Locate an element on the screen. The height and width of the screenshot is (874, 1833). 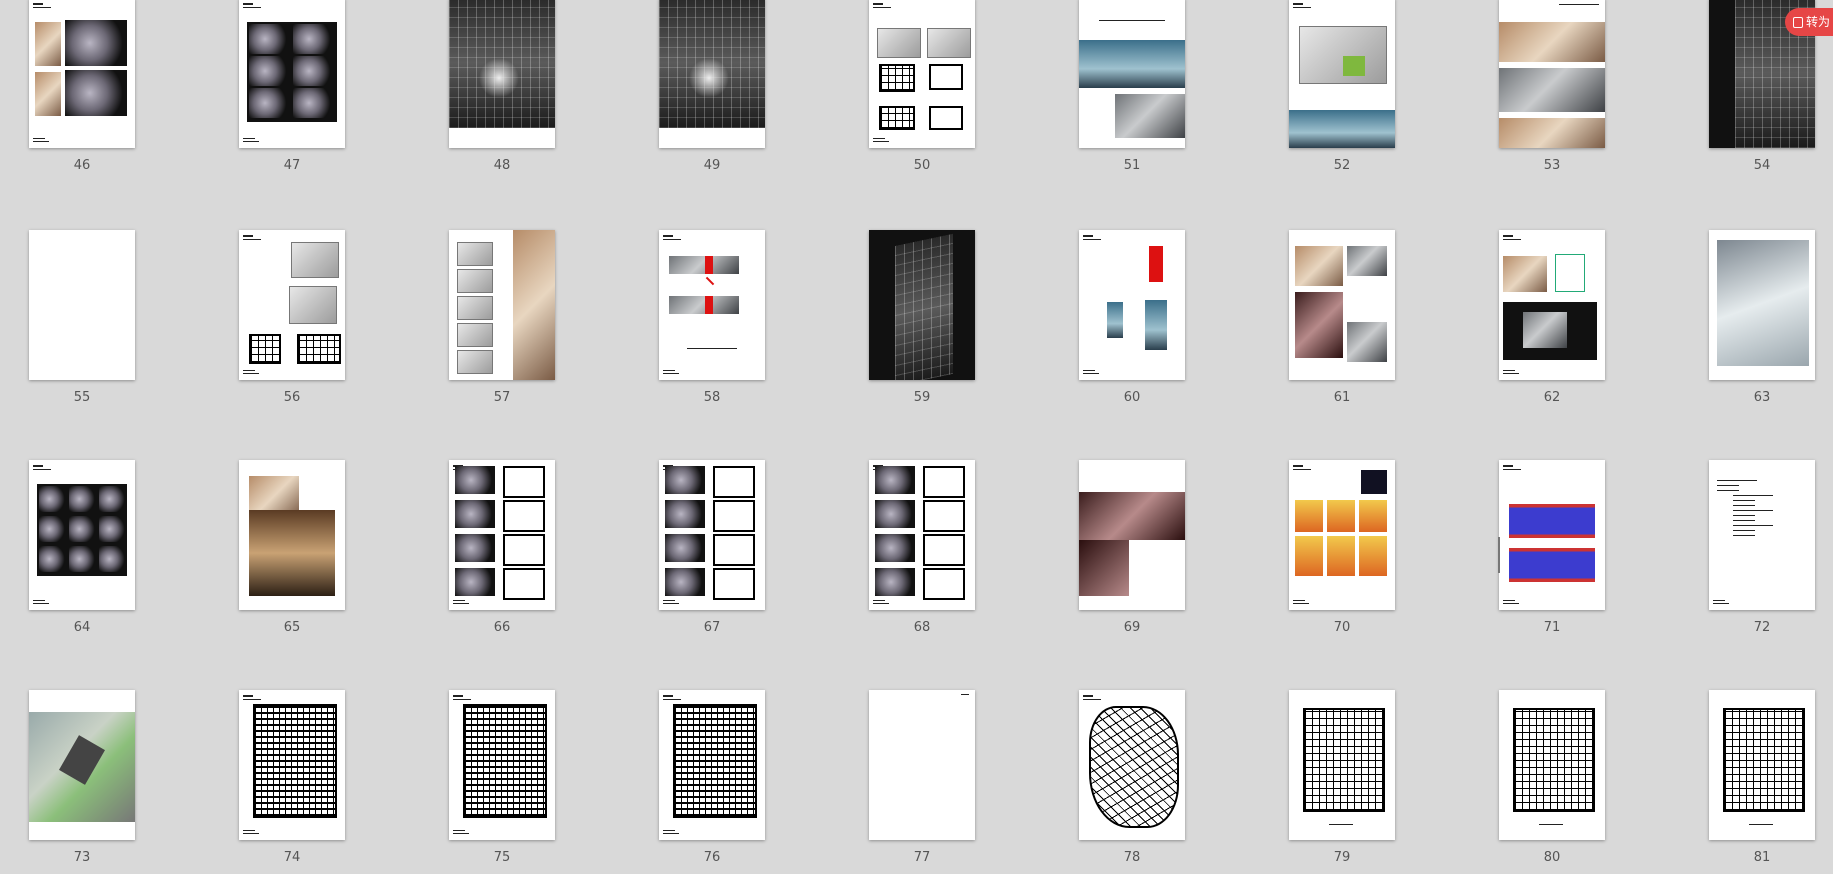
page-thumbnail: 70 is located at coordinates (1342, 547).